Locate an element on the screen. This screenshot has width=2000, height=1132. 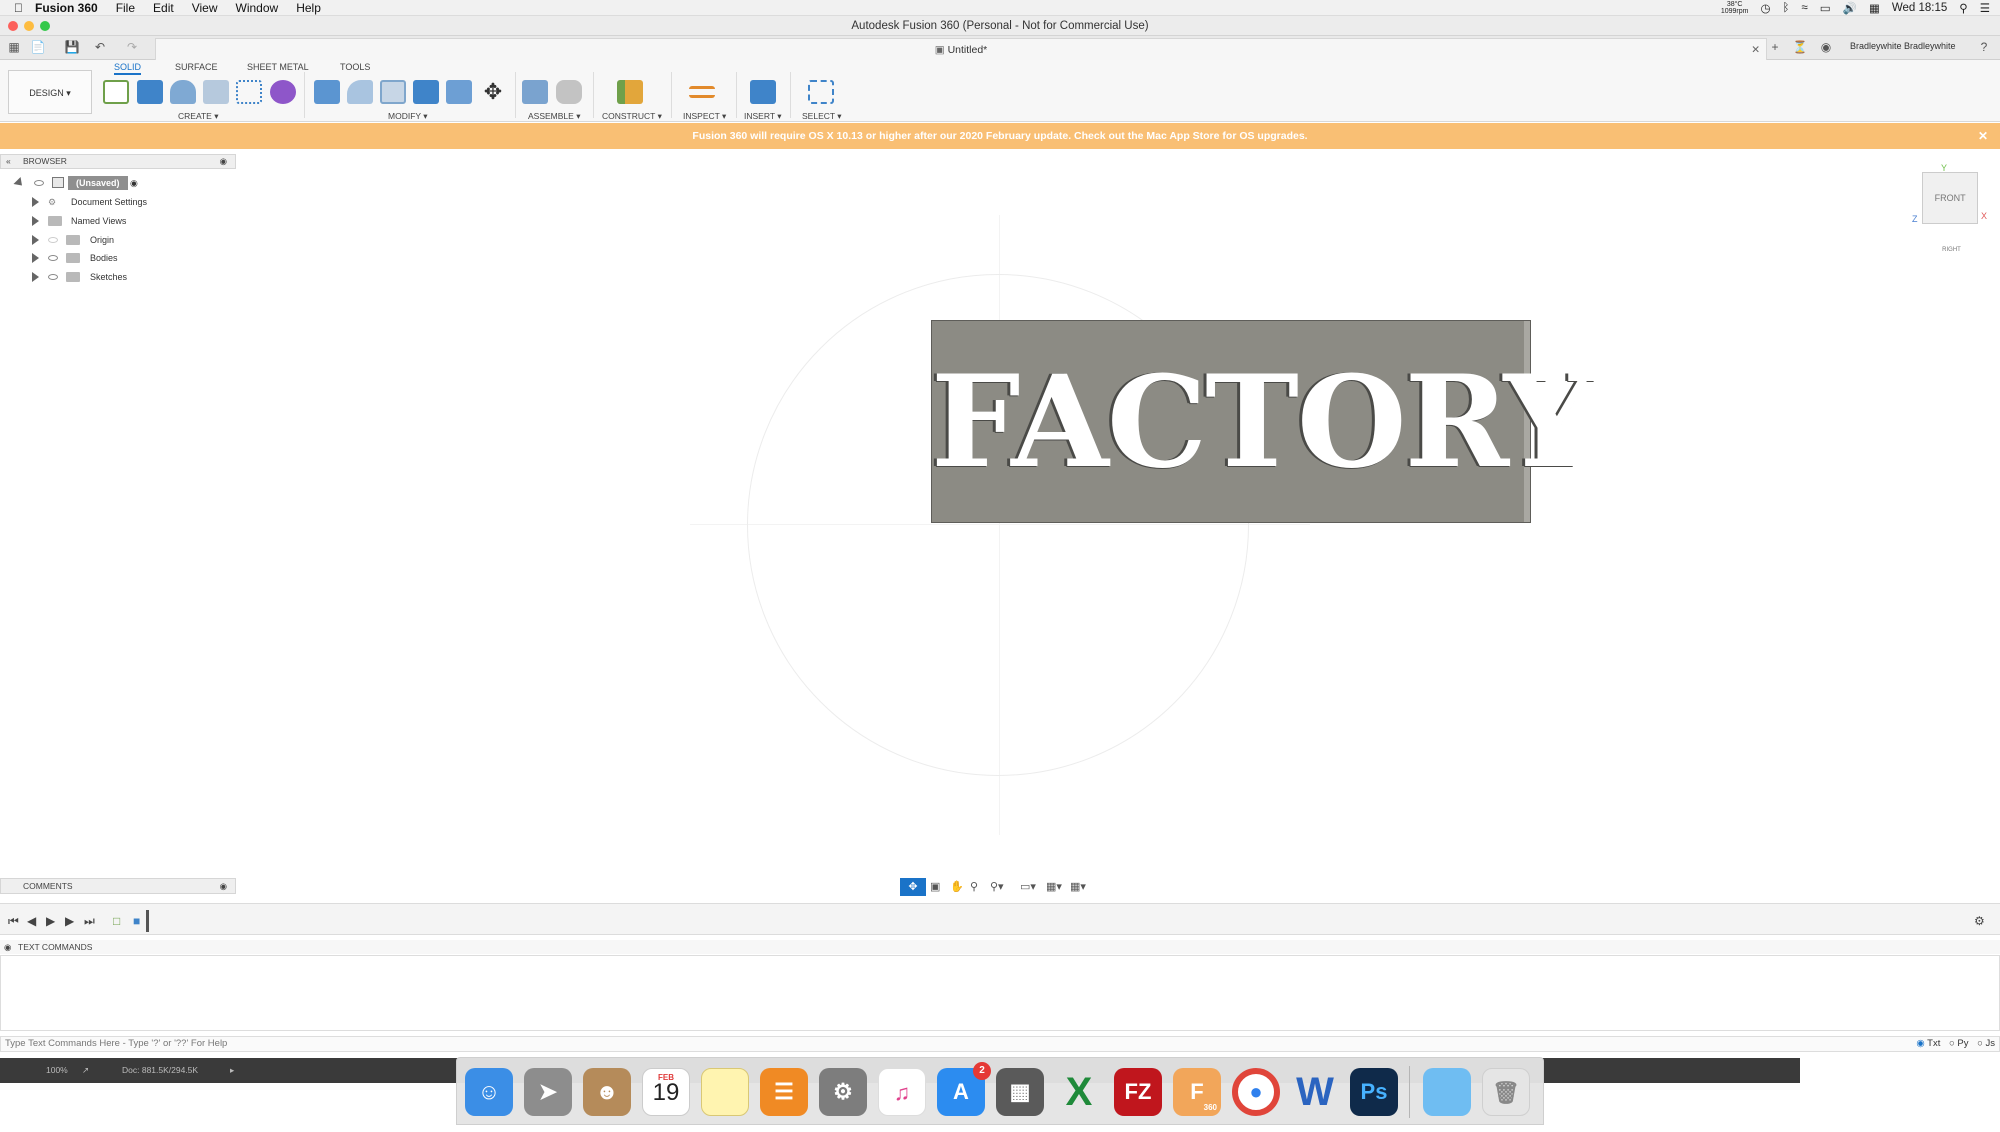
go-to-start-icon: ⏮ is located at coordinates (13, 921).